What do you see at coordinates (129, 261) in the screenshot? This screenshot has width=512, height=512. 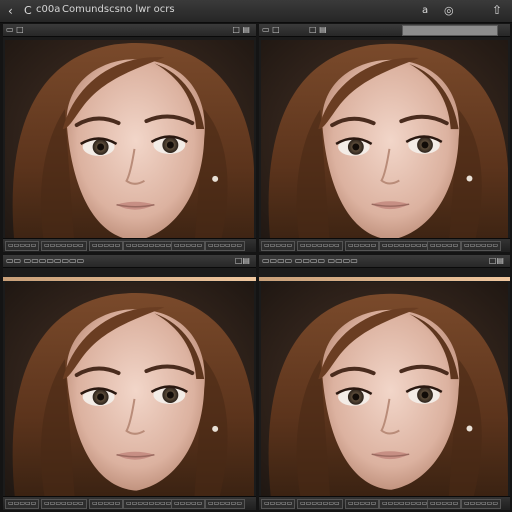 I see `panel-header: ▭▭ ▭▭▭▭▭▭▭▭ □▤` at bounding box center [129, 261].